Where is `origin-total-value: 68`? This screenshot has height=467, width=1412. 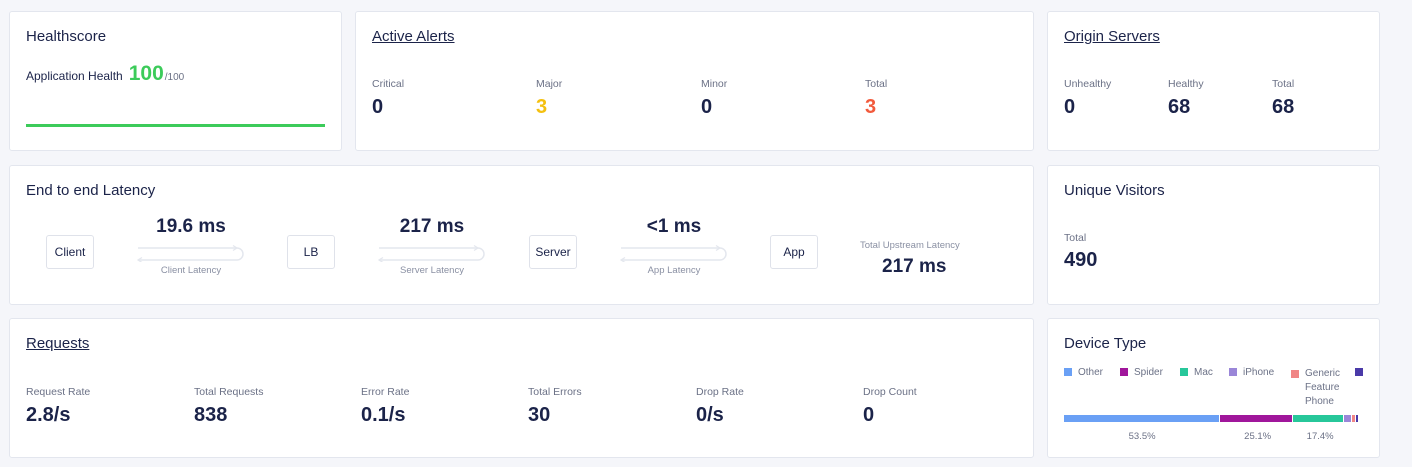 origin-total-value: 68 is located at coordinates (1283, 107).